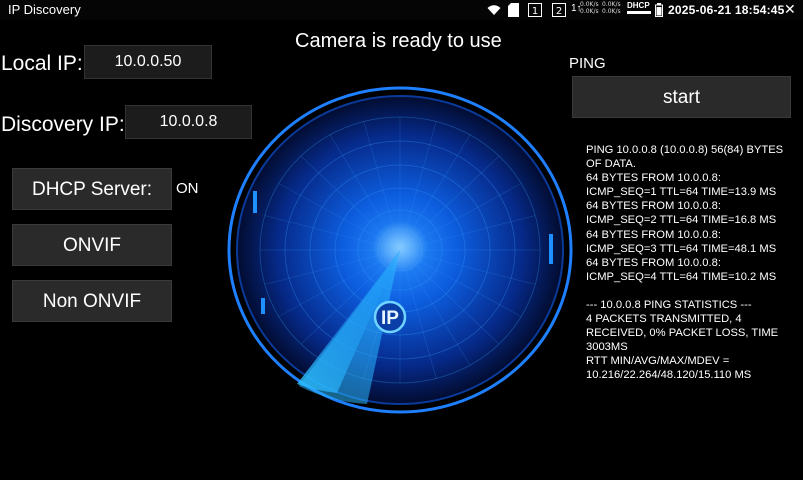 This screenshot has height=480, width=803. What do you see at coordinates (398, 41) in the screenshot?
I see `camera-status-message: Camera is ready to use` at bounding box center [398, 41].